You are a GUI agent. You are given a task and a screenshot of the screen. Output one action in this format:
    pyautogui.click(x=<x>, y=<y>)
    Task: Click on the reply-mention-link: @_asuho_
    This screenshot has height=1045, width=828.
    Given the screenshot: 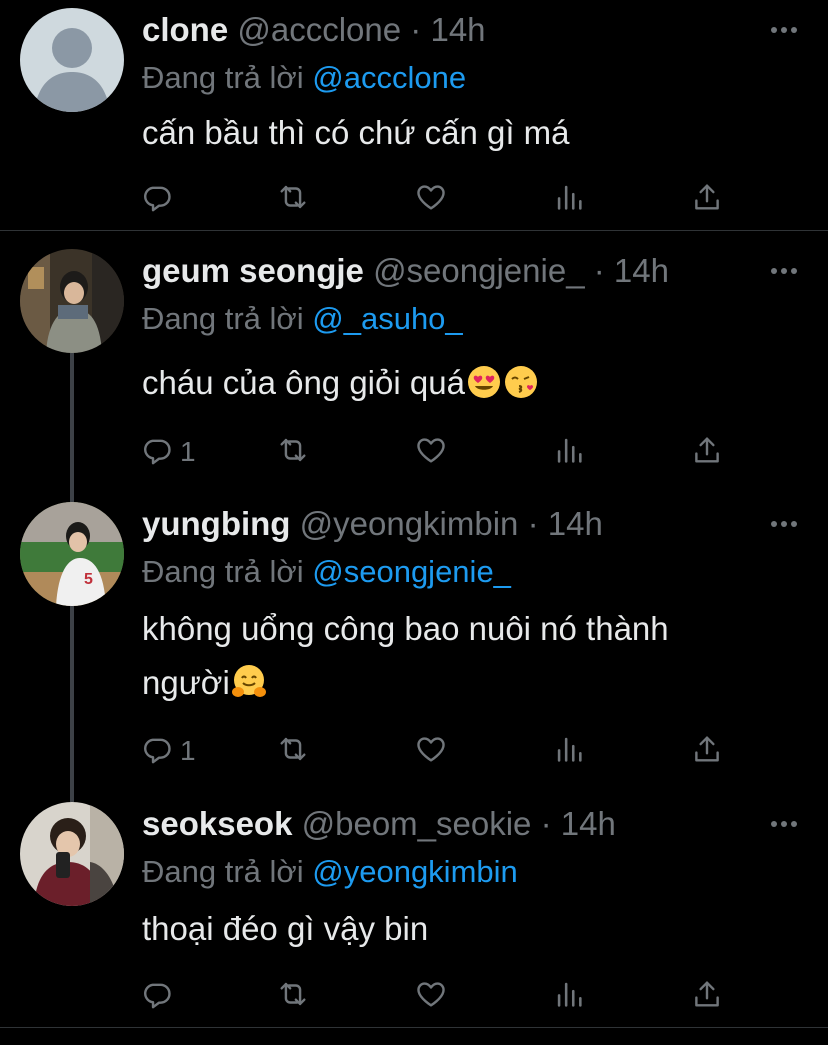 What is the action you would take?
    pyautogui.click(x=387, y=318)
    